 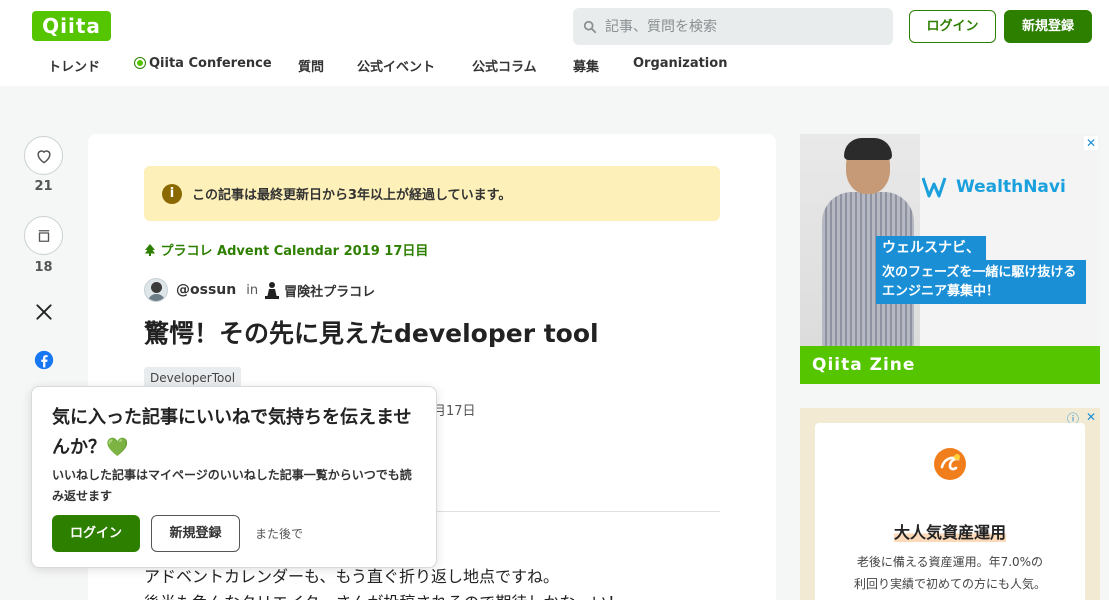 I want to click on qiita-logo: Qiita, so click(x=71, y=26).